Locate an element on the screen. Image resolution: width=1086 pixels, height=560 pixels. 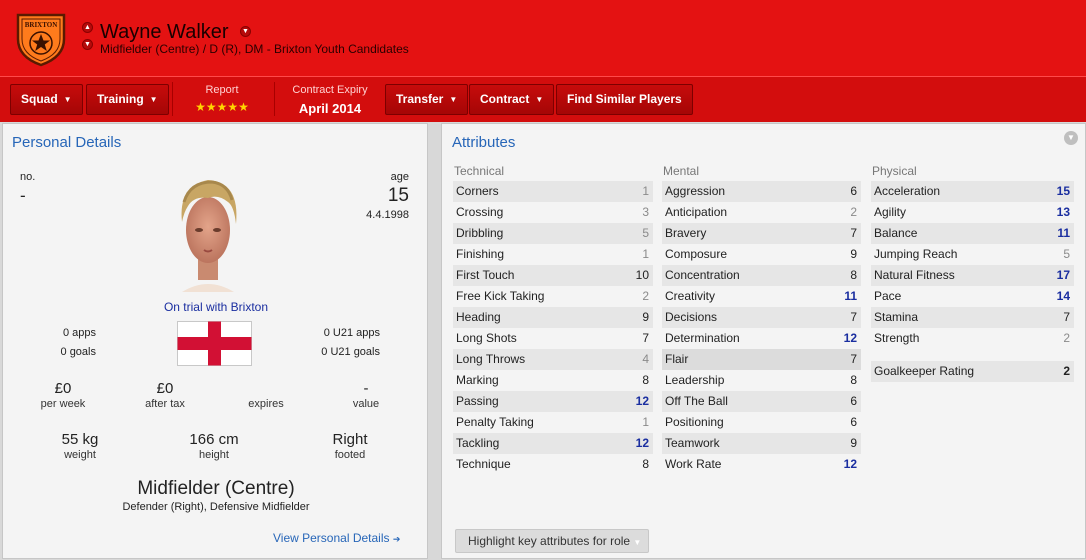
attribute-row-technical: Long Throws 4 is located at coordinates (553, 359).